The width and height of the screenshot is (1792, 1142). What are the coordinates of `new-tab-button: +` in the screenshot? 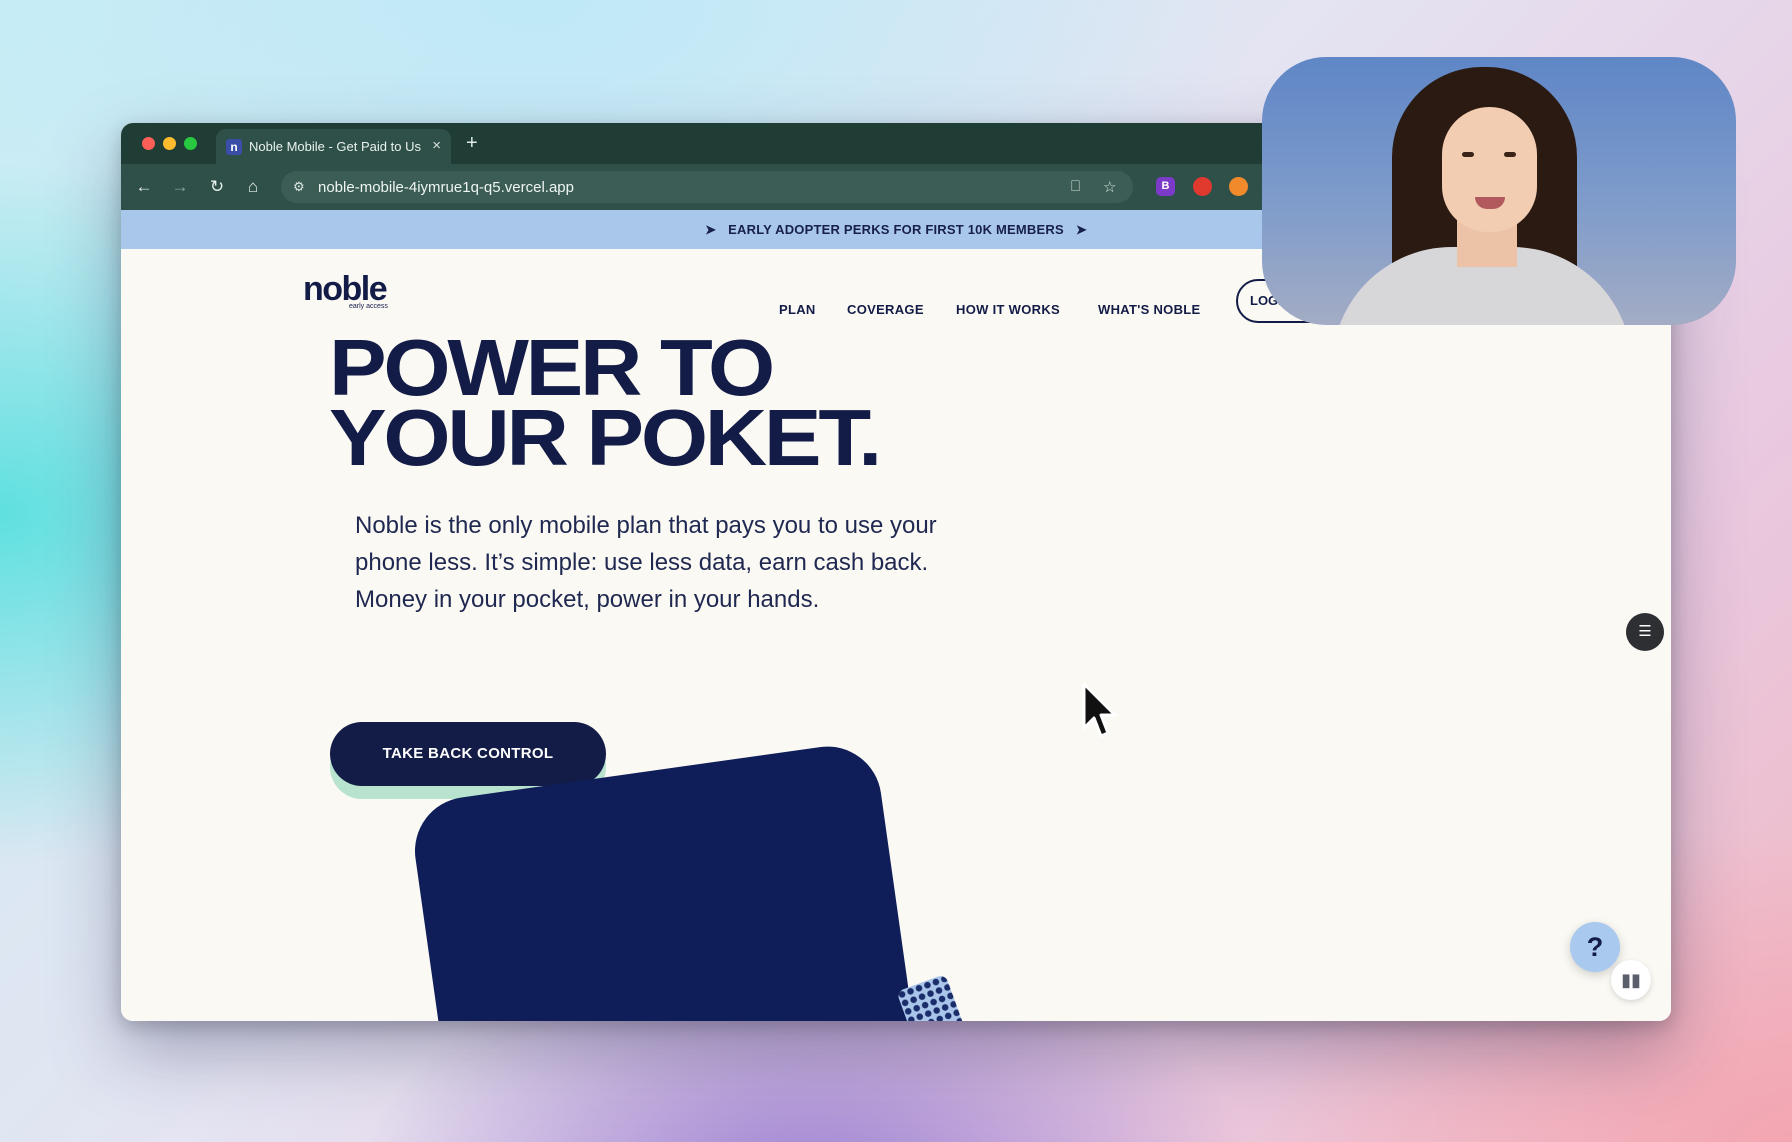 It's located at (472, 143).